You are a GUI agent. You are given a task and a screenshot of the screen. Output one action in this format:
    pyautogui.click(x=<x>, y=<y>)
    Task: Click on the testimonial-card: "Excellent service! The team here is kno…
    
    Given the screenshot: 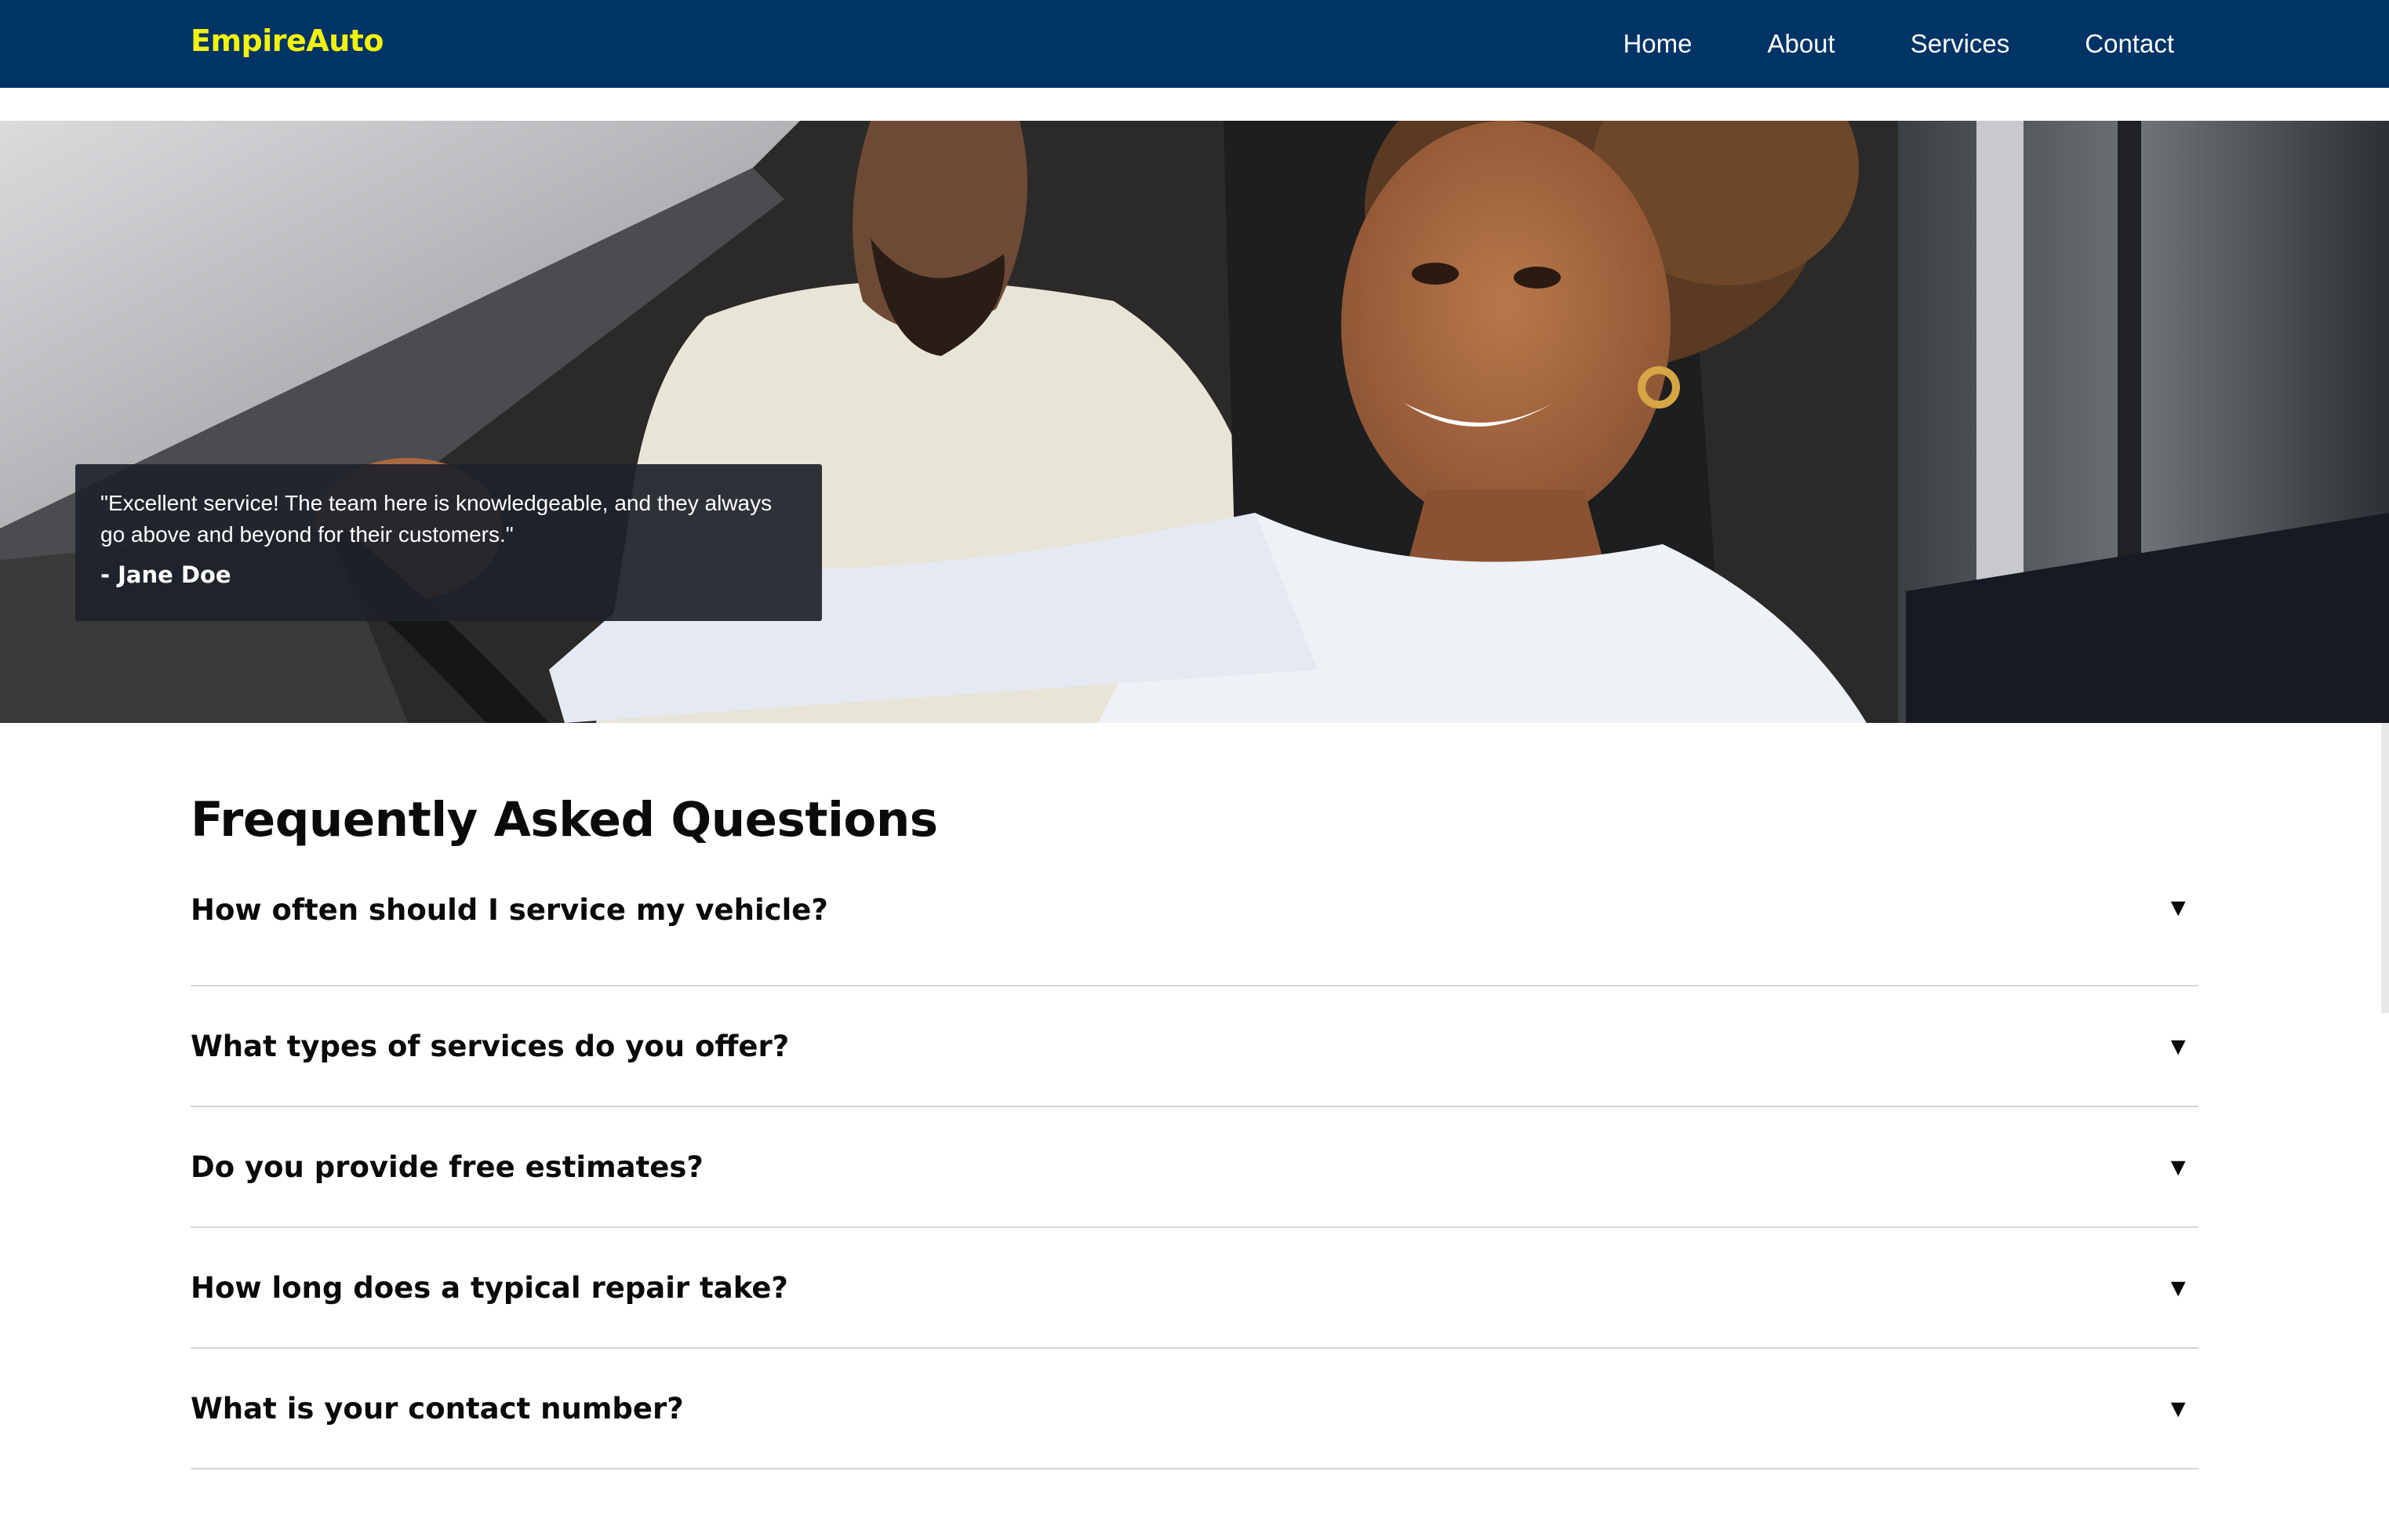 What is the action you would take?
    pyautogui.click(x=448, y=542)
    